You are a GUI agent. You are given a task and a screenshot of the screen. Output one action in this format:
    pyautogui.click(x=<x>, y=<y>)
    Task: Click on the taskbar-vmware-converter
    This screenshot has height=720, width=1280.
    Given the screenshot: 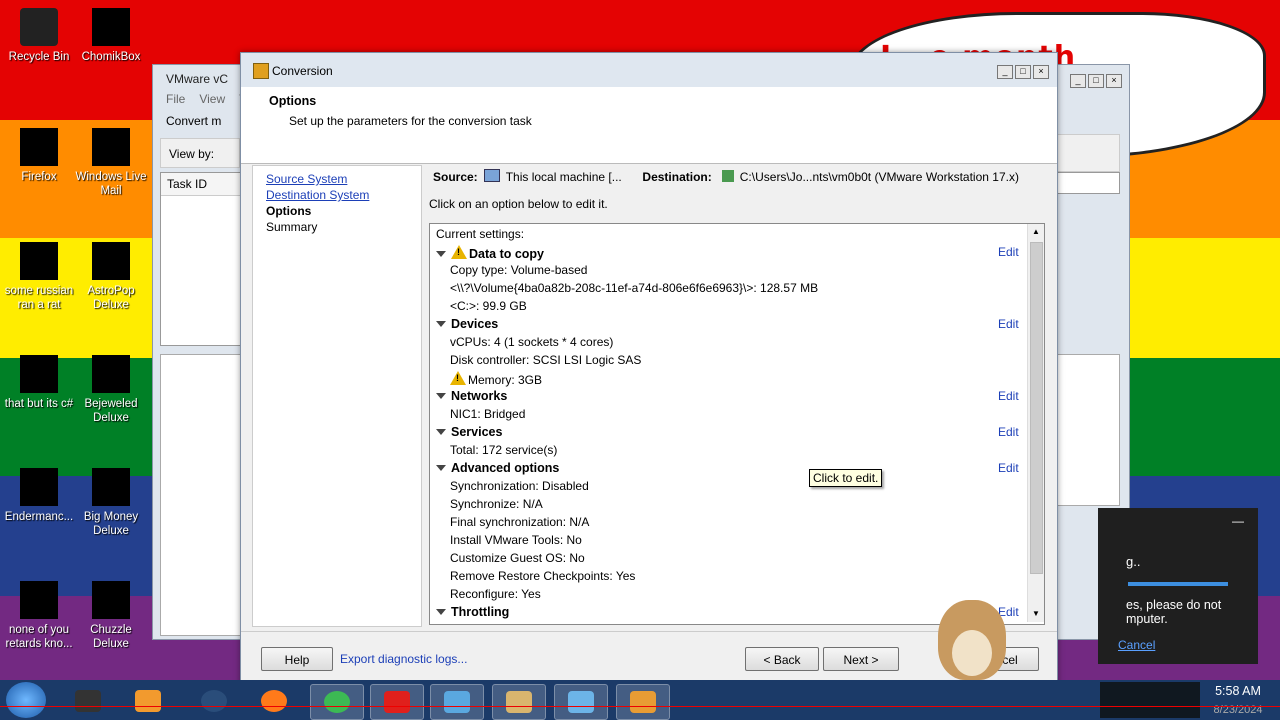 What is the action you would take?
    pyautogui.click(x=643, y=702)
    